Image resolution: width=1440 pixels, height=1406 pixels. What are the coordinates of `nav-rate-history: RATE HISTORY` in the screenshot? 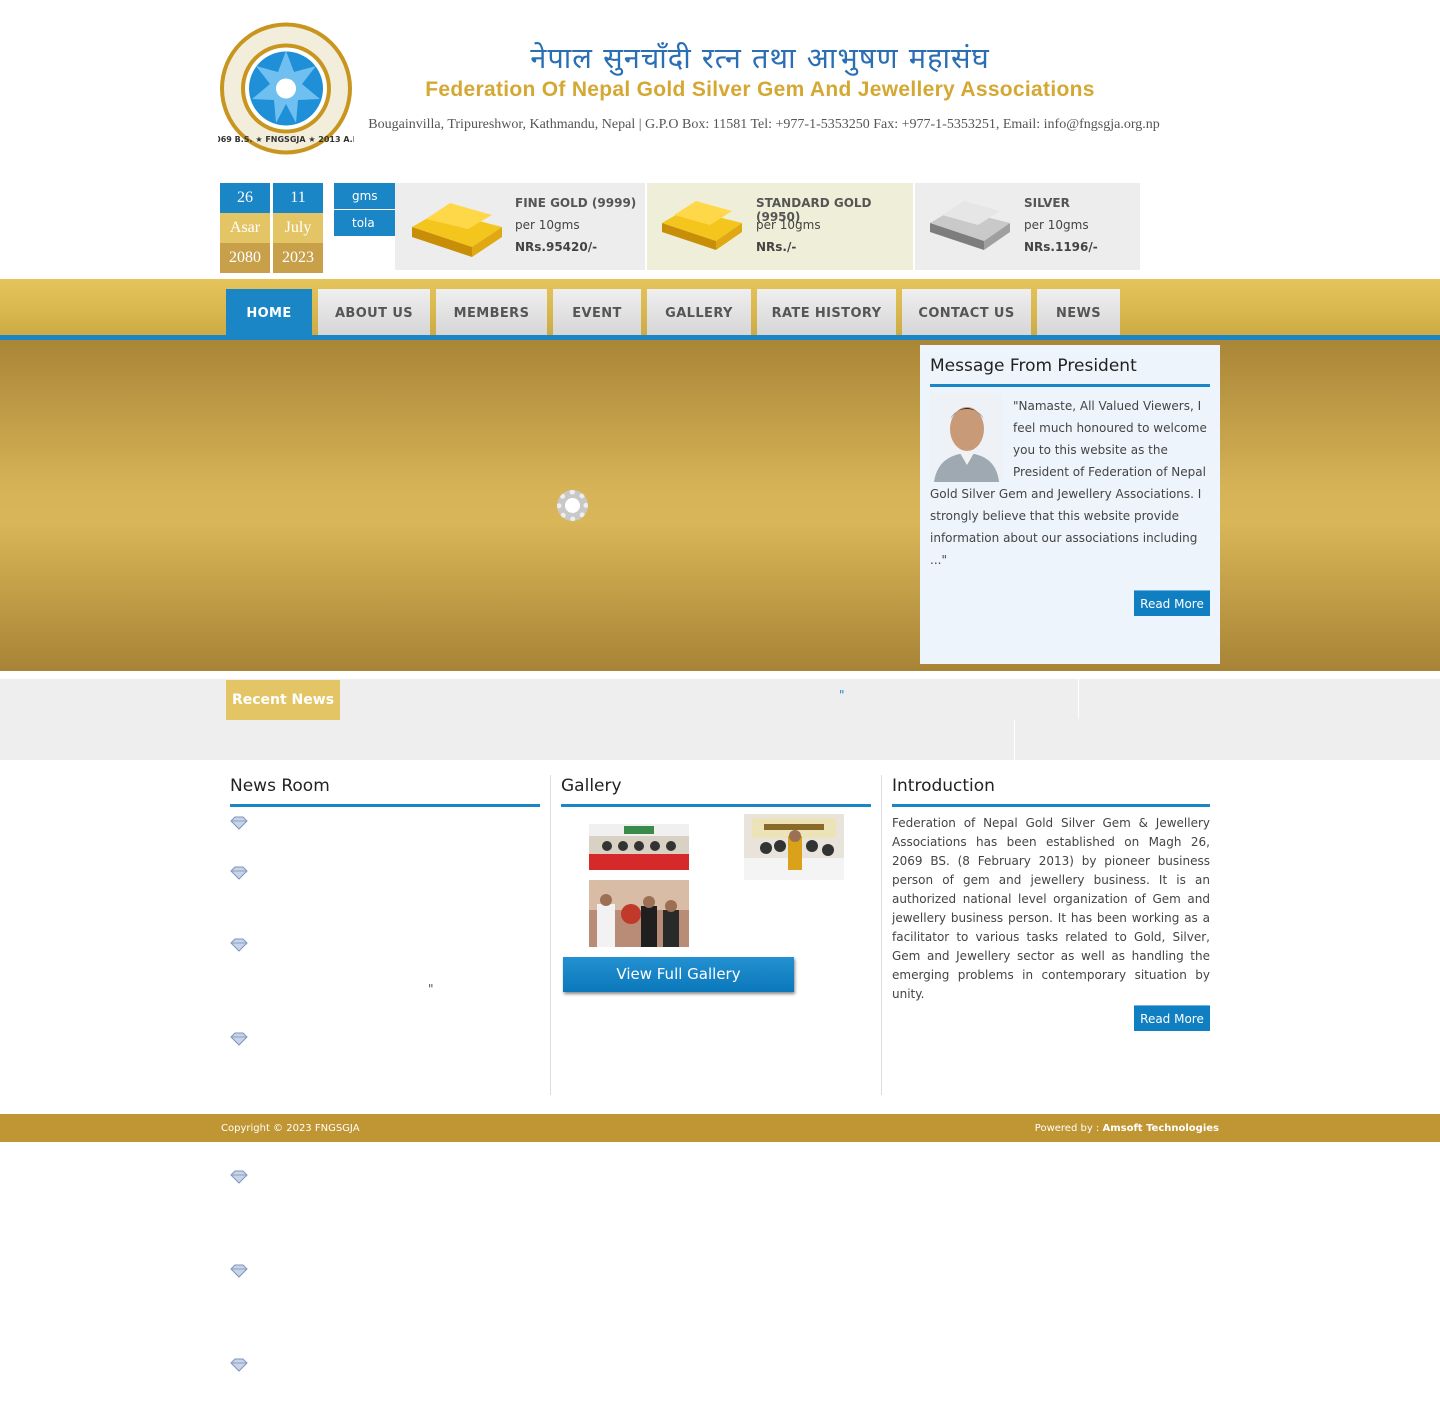 It's located at (826, 312).